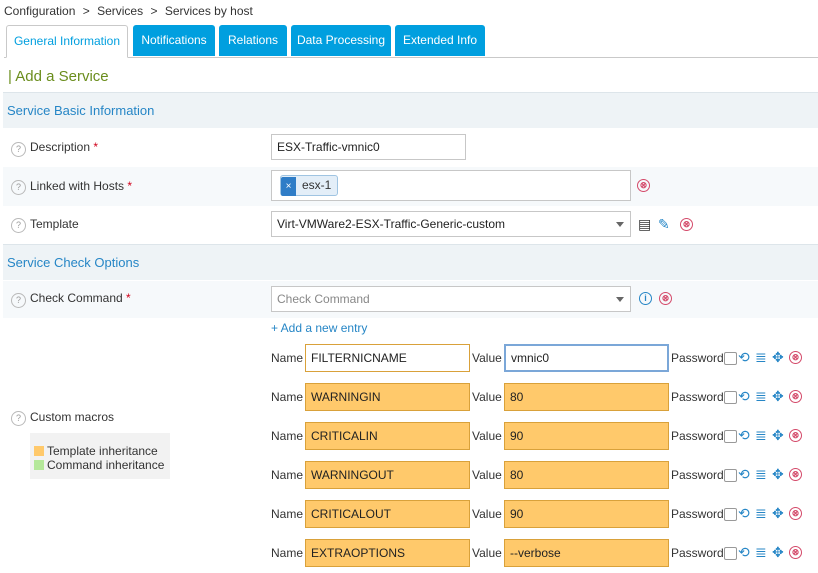  Describe the element at coordinates (253, 40) in the screenshot. I see `tab-relations: Relations` at that location.